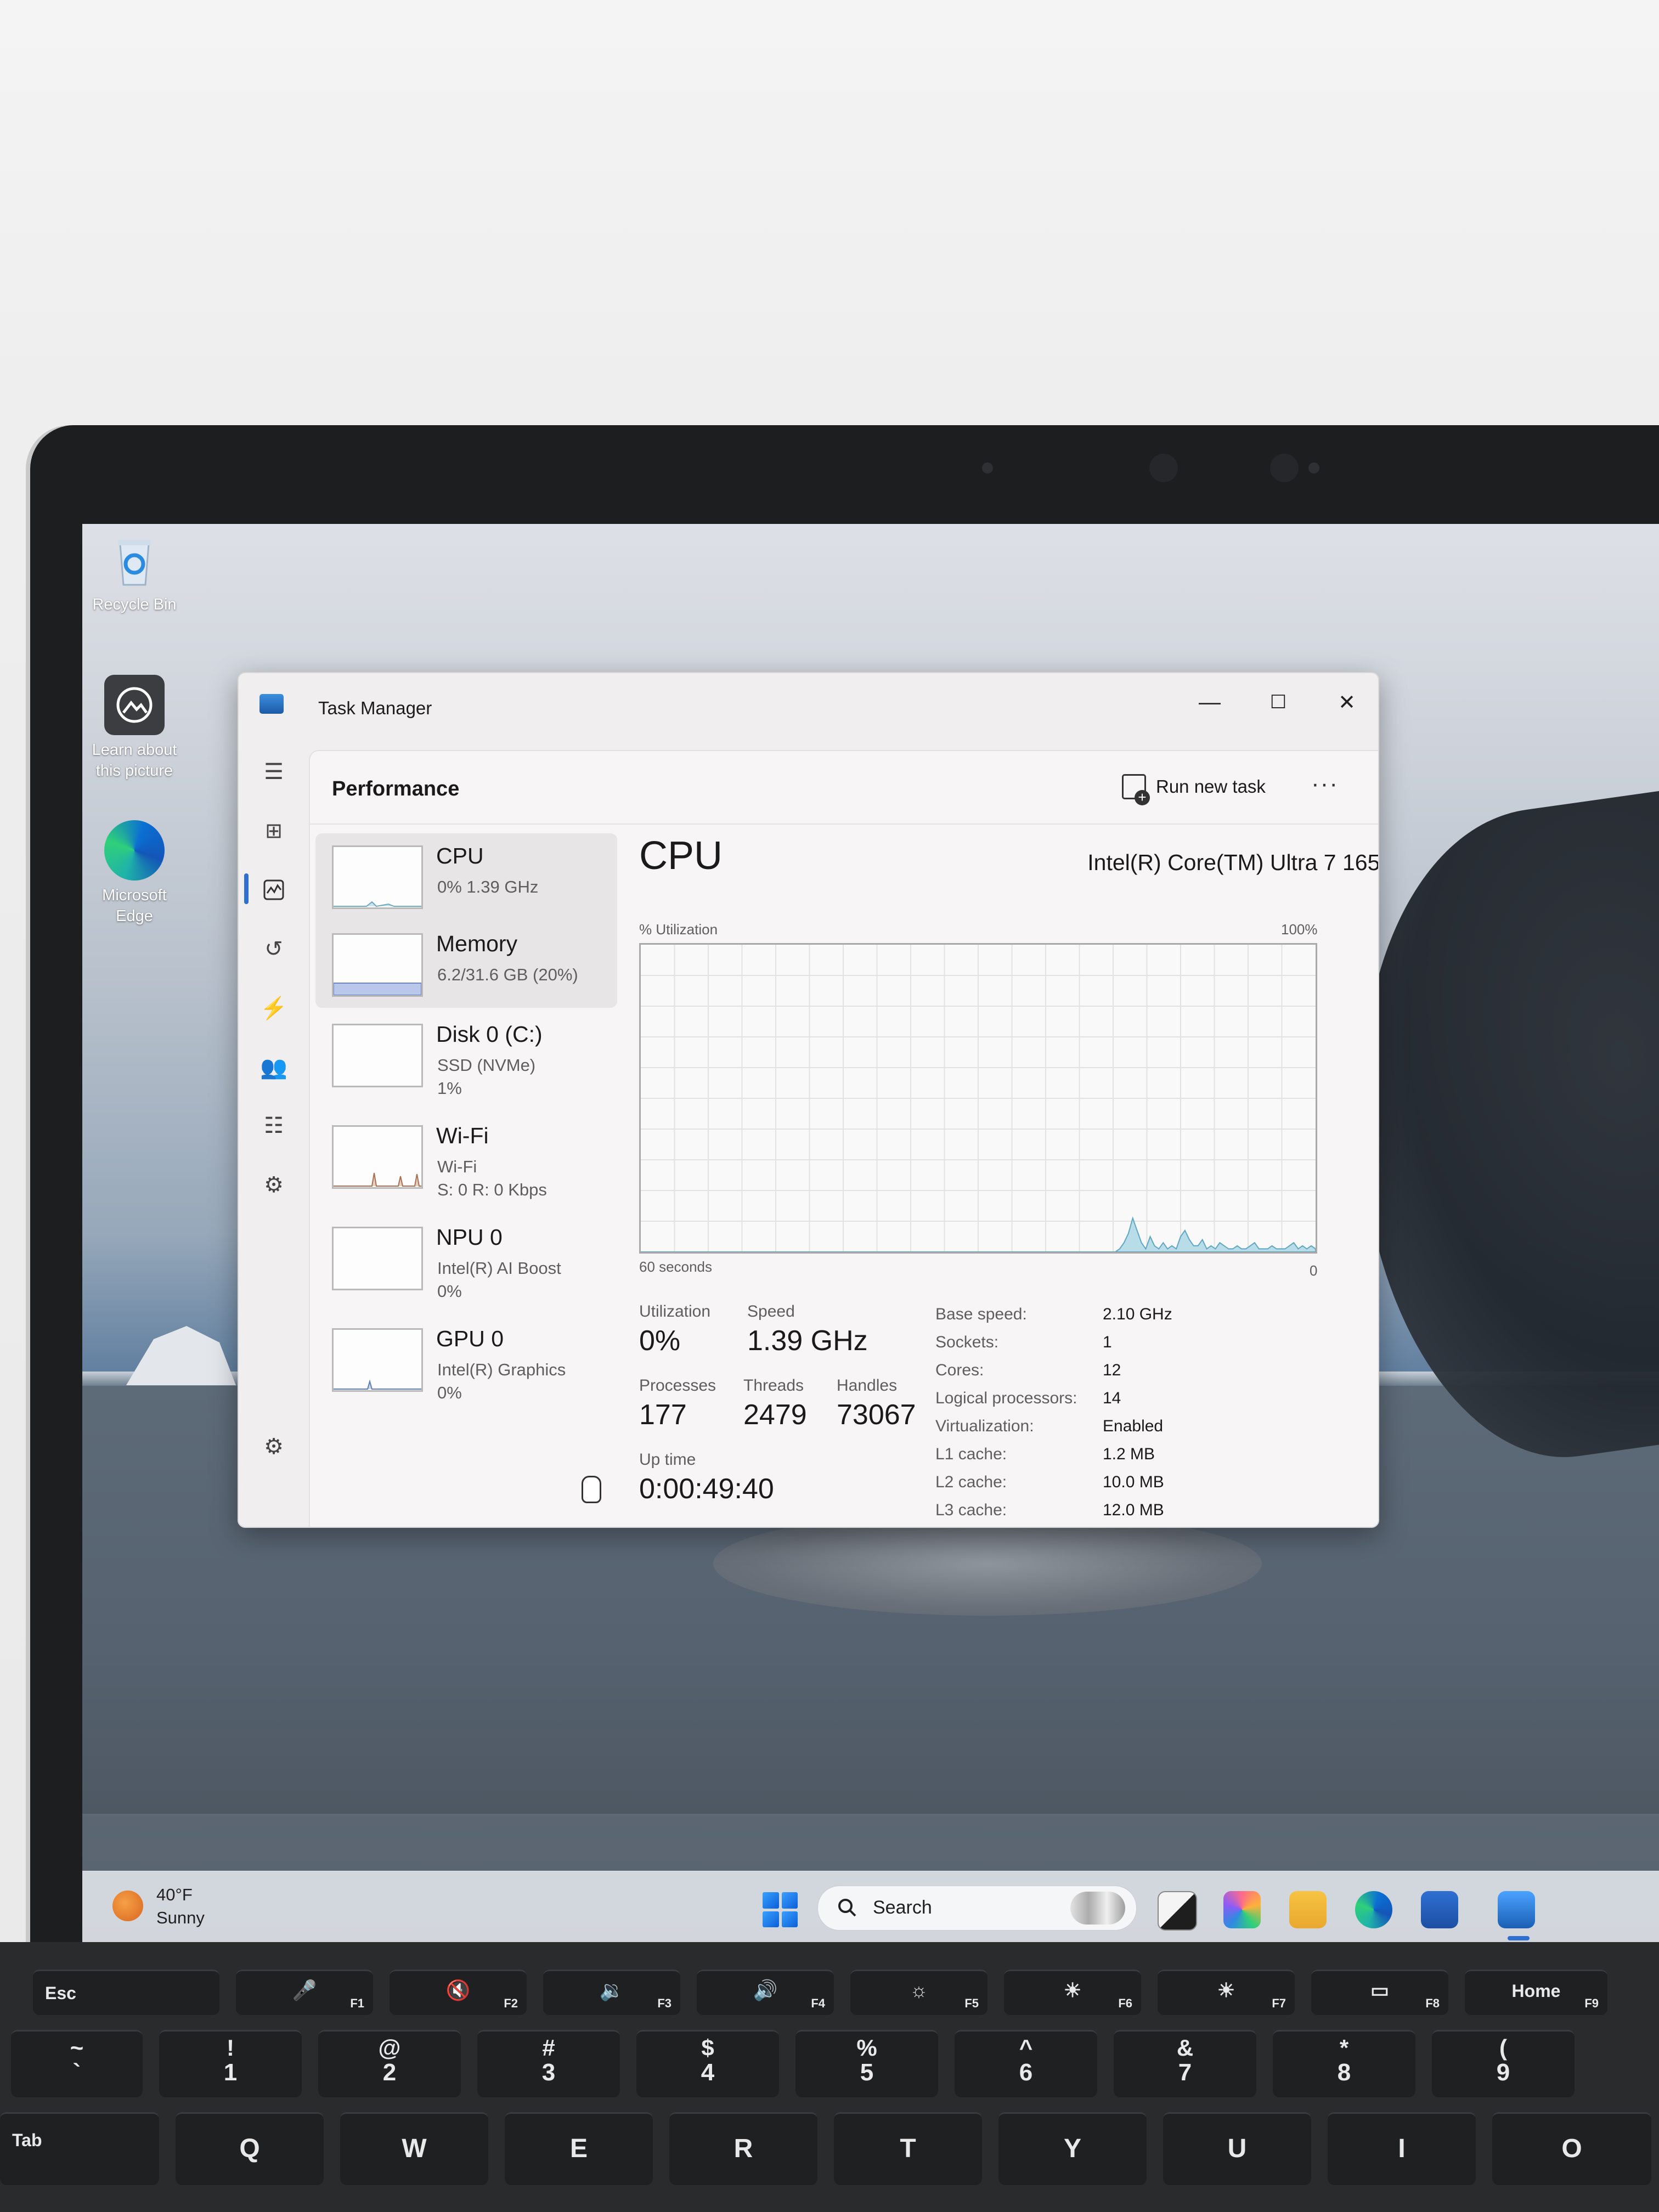 The image size is (1659, 2212). What do you see at coordinates (460, 856) in the screenshot?
I see `device-name: CPU` at bounding box center [460, 856].